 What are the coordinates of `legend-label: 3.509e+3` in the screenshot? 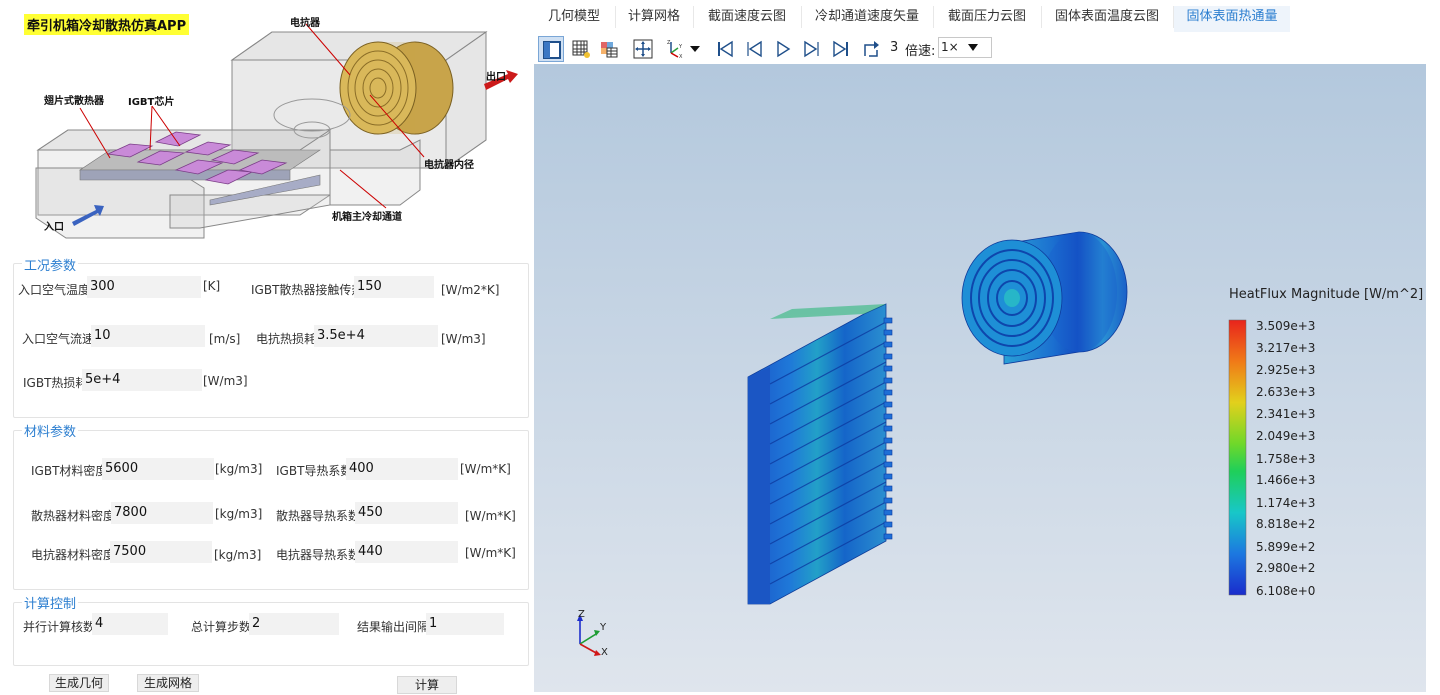 It's located at (1286, 326).